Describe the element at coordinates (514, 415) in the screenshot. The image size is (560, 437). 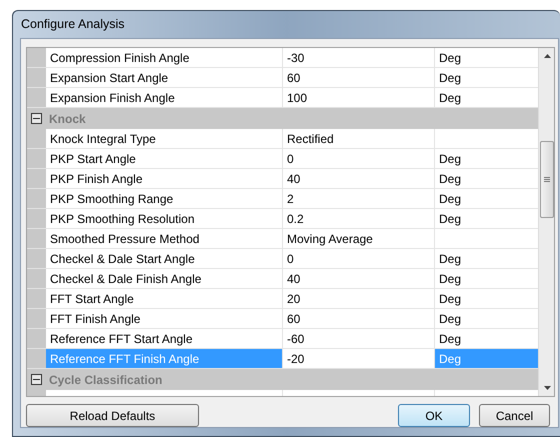
I see `cancel-button: Cancel` at that location.